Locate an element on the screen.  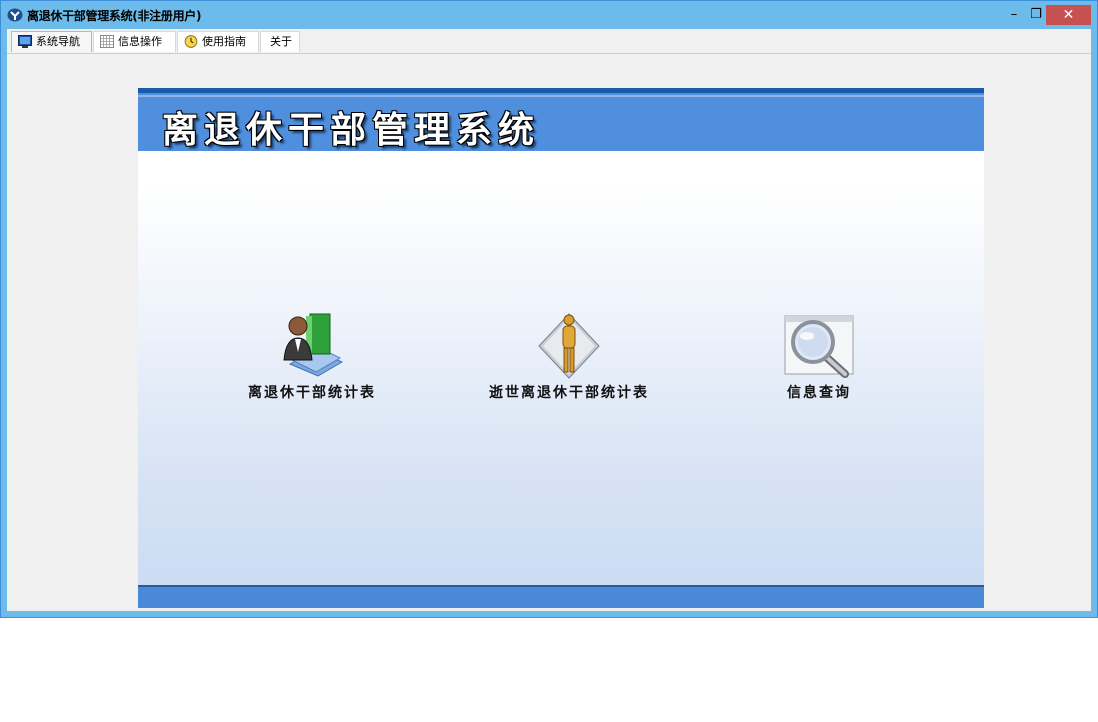
tab-divider is located at coordinates (549, 53).